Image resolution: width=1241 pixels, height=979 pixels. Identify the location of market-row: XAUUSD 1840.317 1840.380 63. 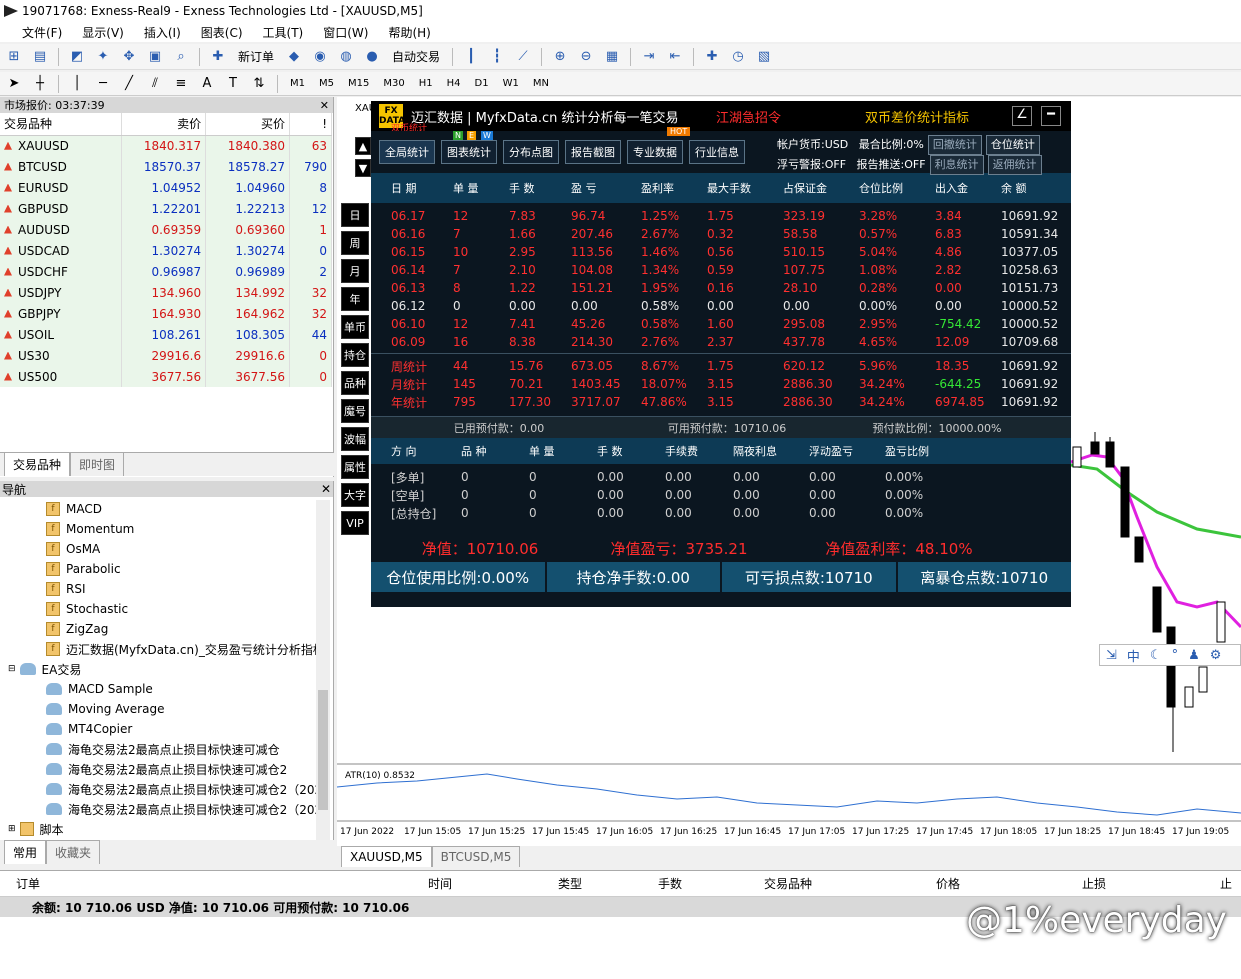
(166, 145).